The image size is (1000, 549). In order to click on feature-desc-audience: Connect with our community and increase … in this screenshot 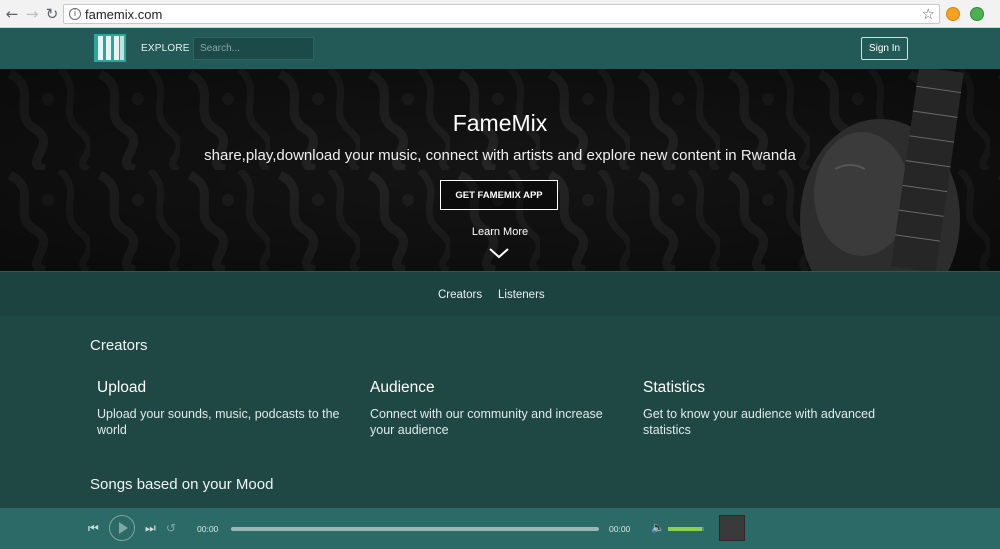, I will do `click(486, 422)`.